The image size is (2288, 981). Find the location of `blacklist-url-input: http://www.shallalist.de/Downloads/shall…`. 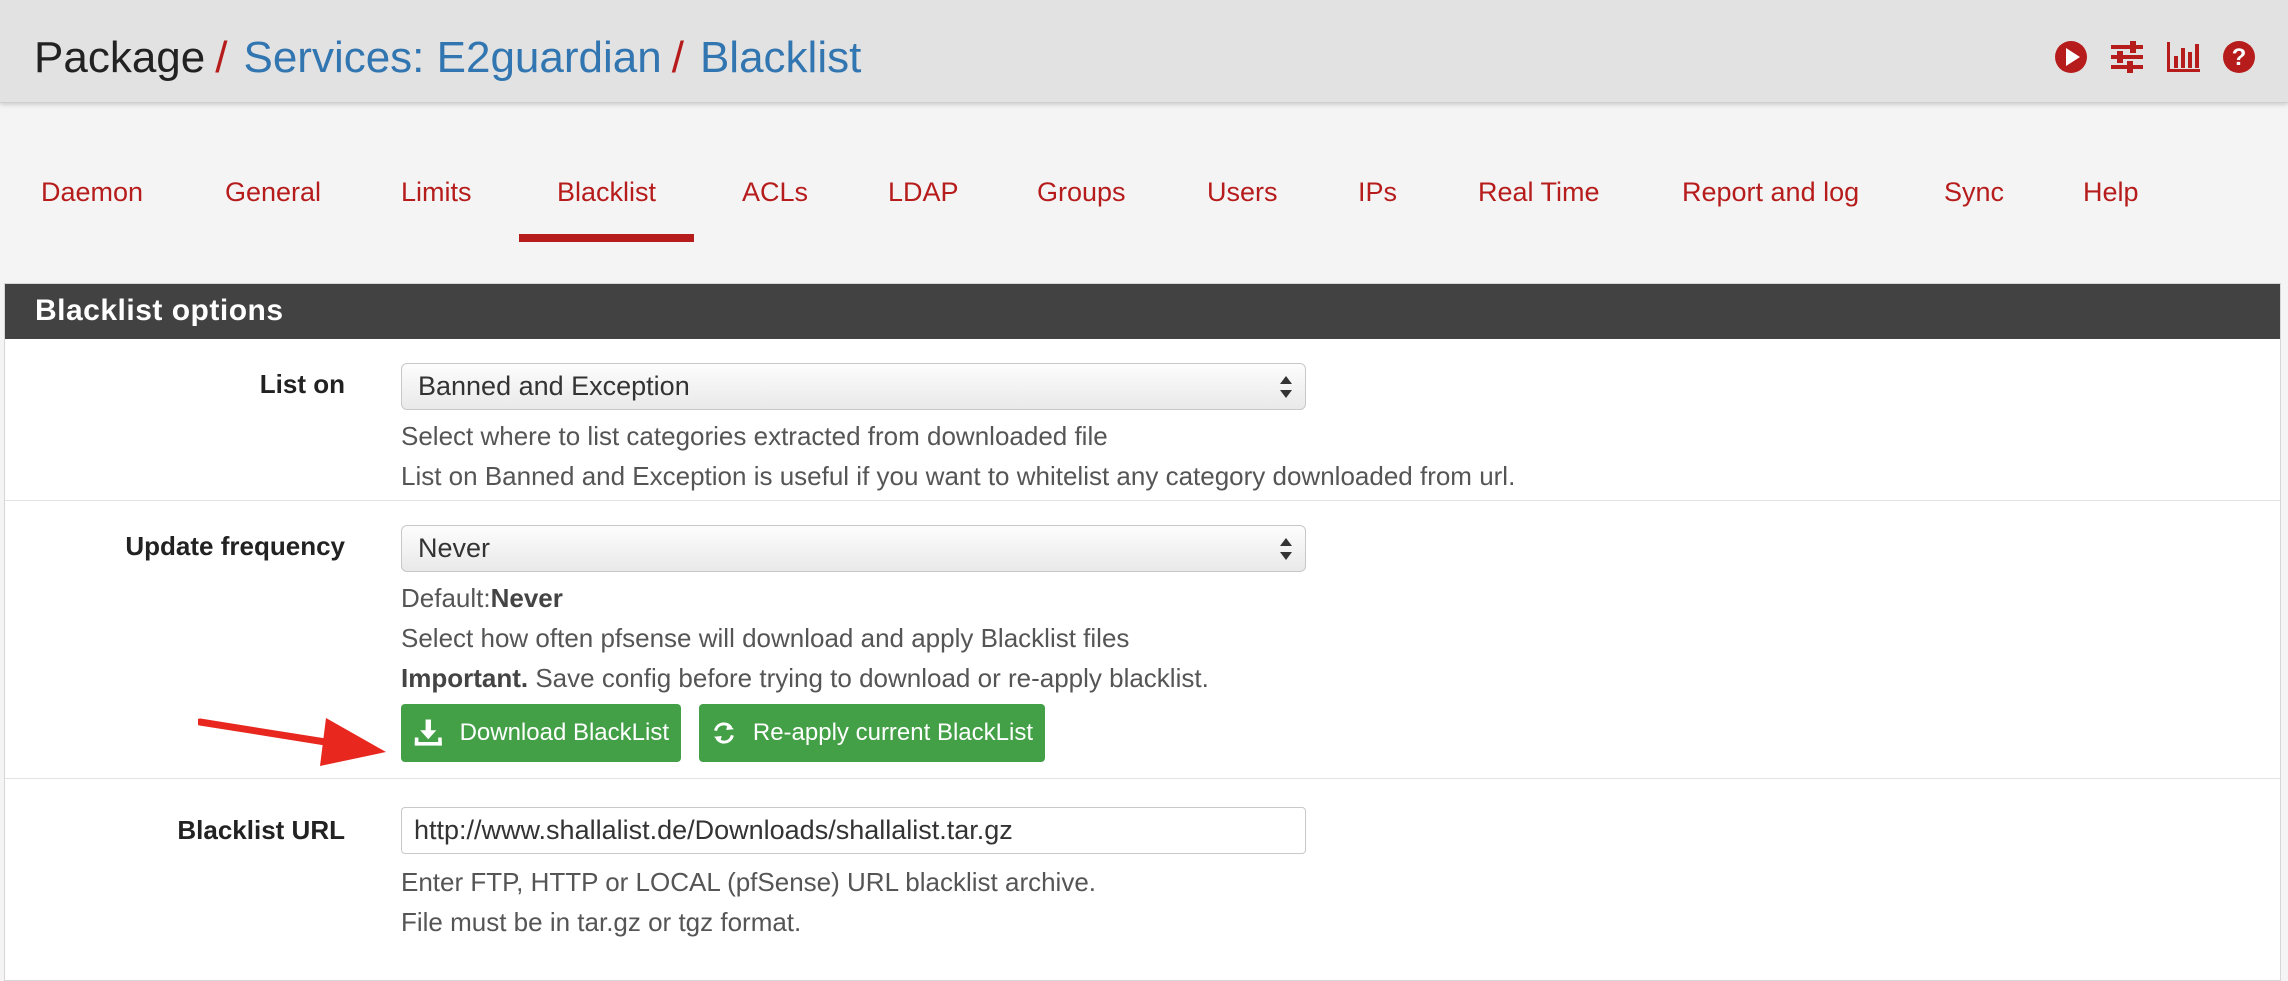

blacklist-url-input: http://www.shallalist.de/Downloads/shall… is located at coordinates (853, 830).